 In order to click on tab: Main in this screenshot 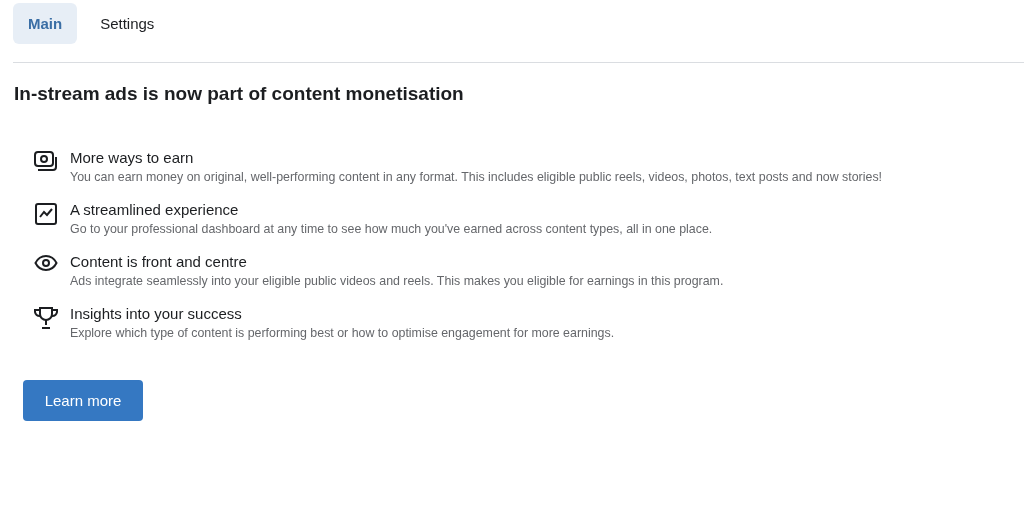, I will do `click(45, 23)`.